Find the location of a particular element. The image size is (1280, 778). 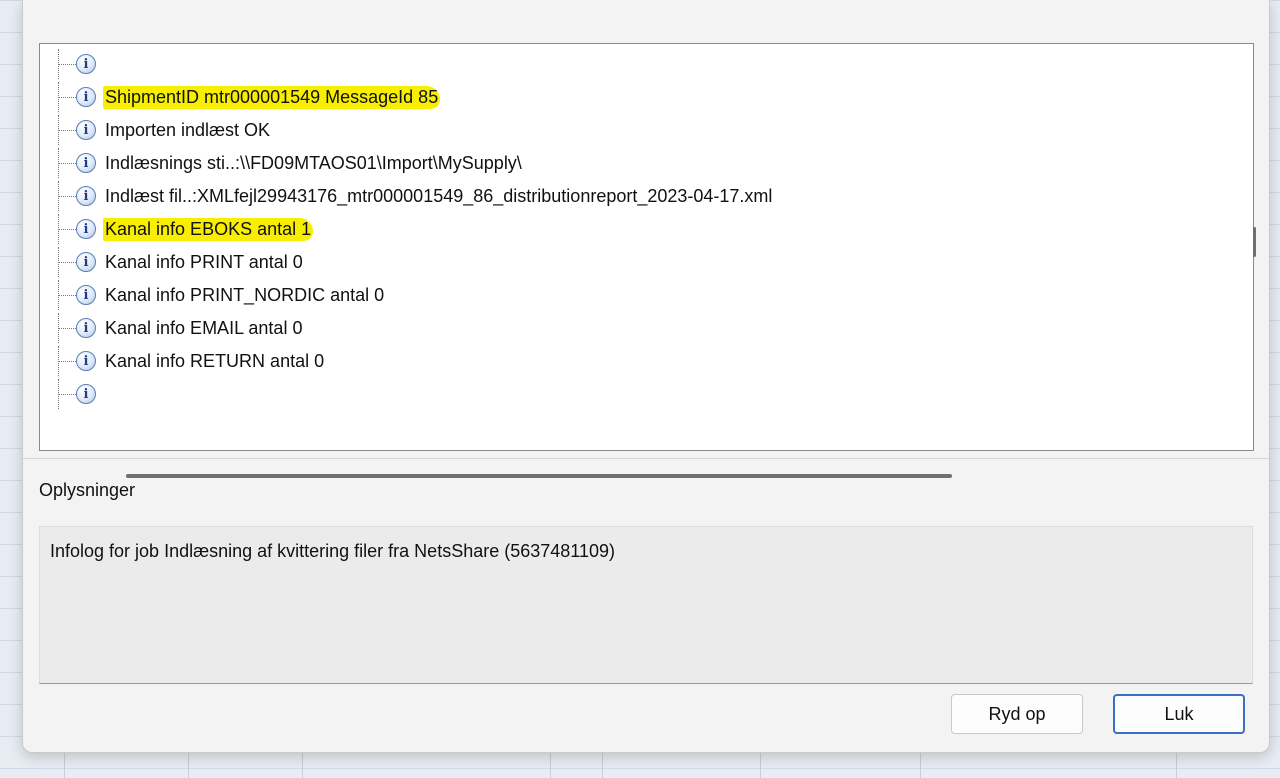

tree-item: i Kanal info RETURN antal 0 is located at coordinates (636, 361).